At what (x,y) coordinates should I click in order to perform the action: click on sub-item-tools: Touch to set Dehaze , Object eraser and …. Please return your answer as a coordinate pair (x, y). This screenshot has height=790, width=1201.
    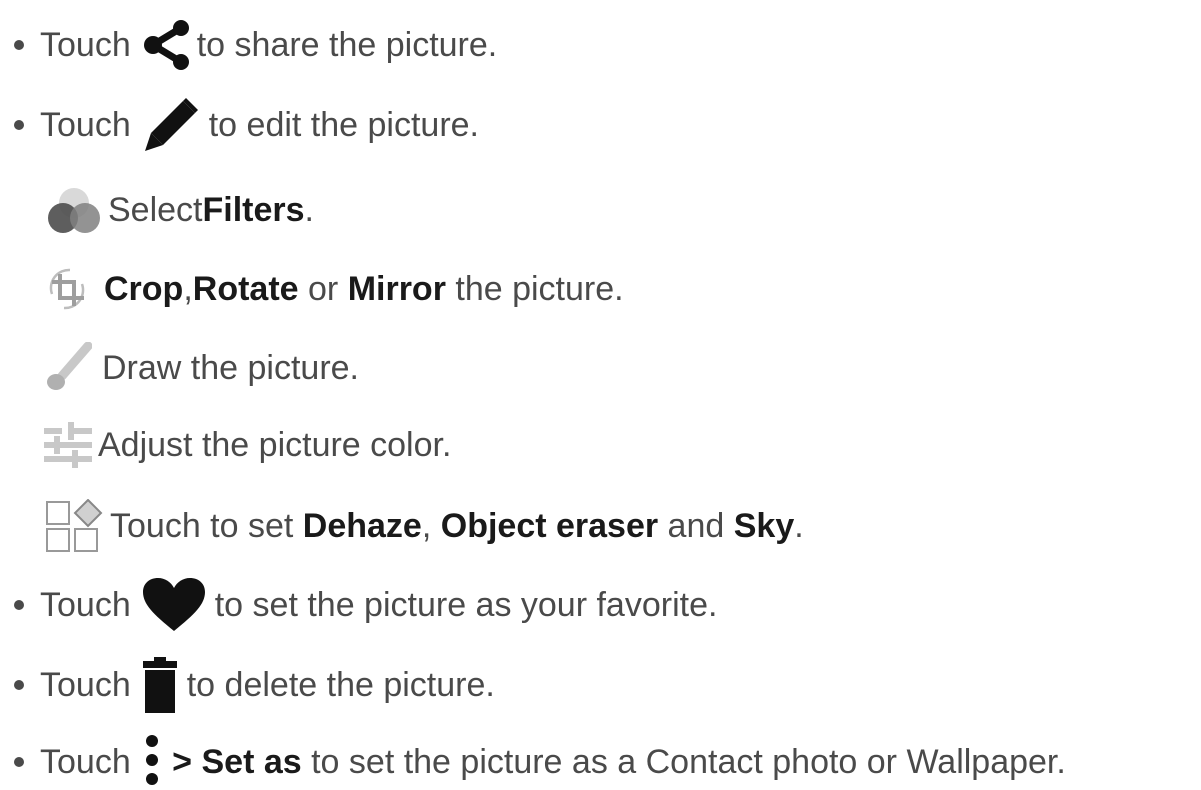
    Looking at the image, I should click on (424, 526).